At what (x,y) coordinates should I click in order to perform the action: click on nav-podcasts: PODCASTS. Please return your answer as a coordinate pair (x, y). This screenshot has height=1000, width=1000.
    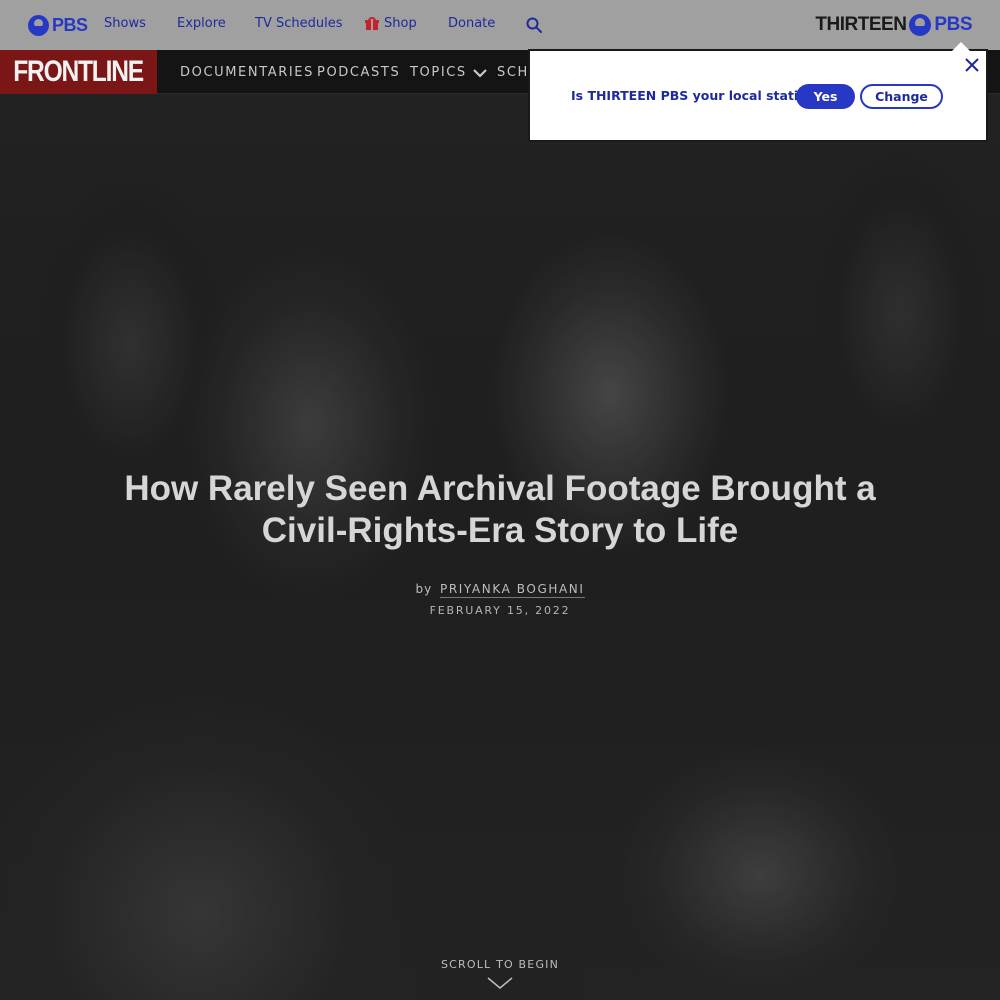
    Looking at the image, I should click on (358, 72).